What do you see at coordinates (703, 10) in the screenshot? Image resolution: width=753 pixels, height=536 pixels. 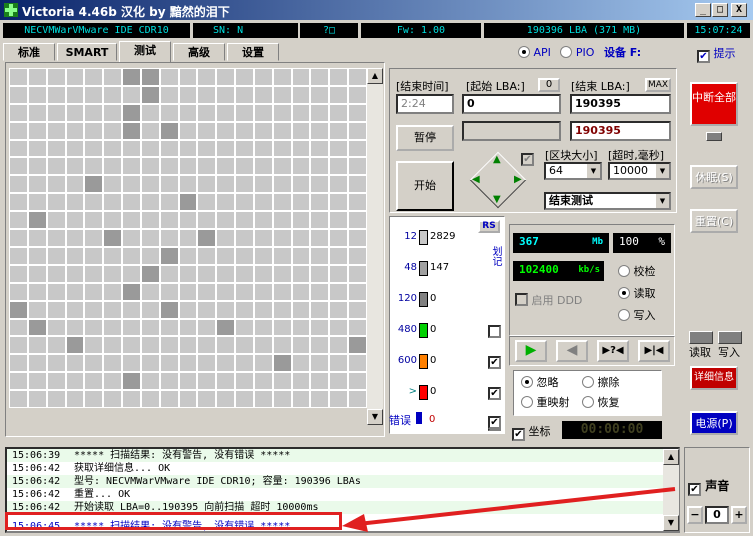 I see `minimize-button: _` at bounding box center [703, 10].